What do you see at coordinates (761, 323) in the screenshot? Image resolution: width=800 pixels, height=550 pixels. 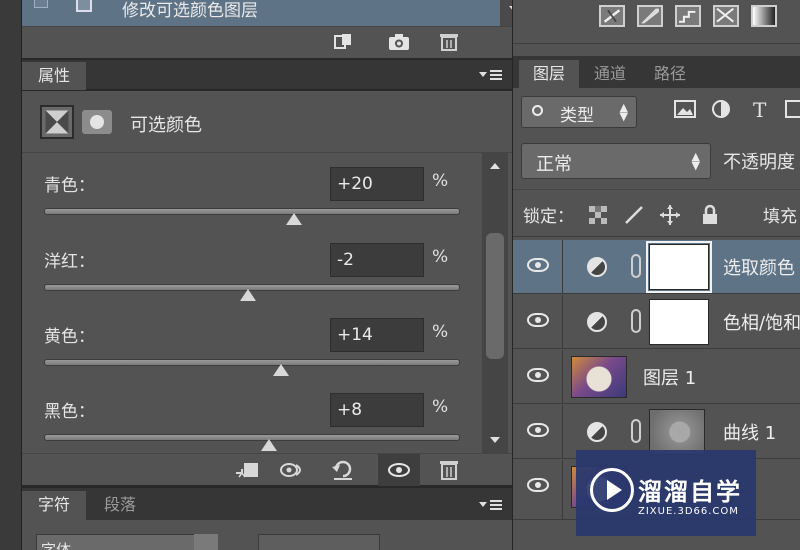 I see `layer-name: 色相/饱和` at bounding box center [761, 323].